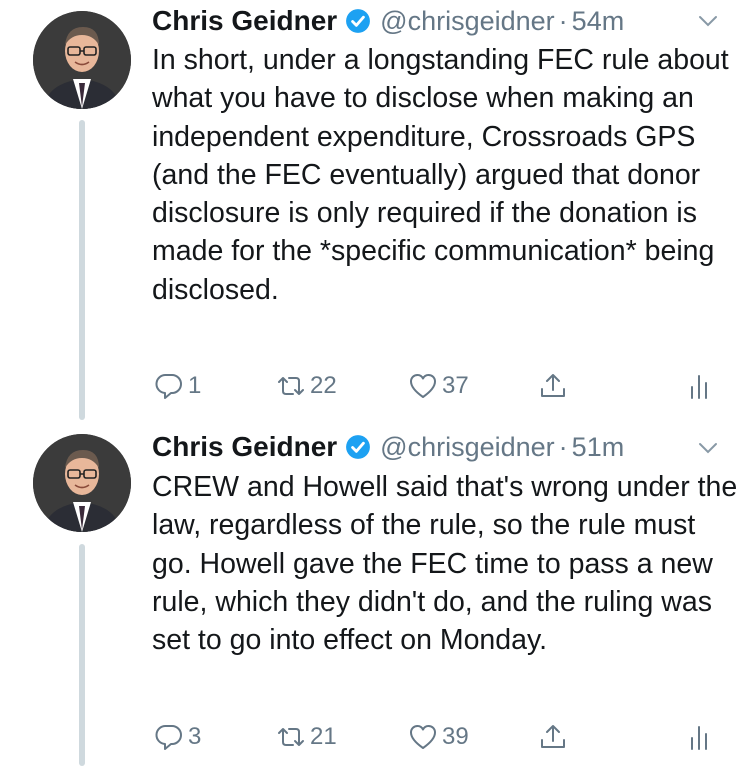  I want to click on retweet-count: 22, so click(323, 385).